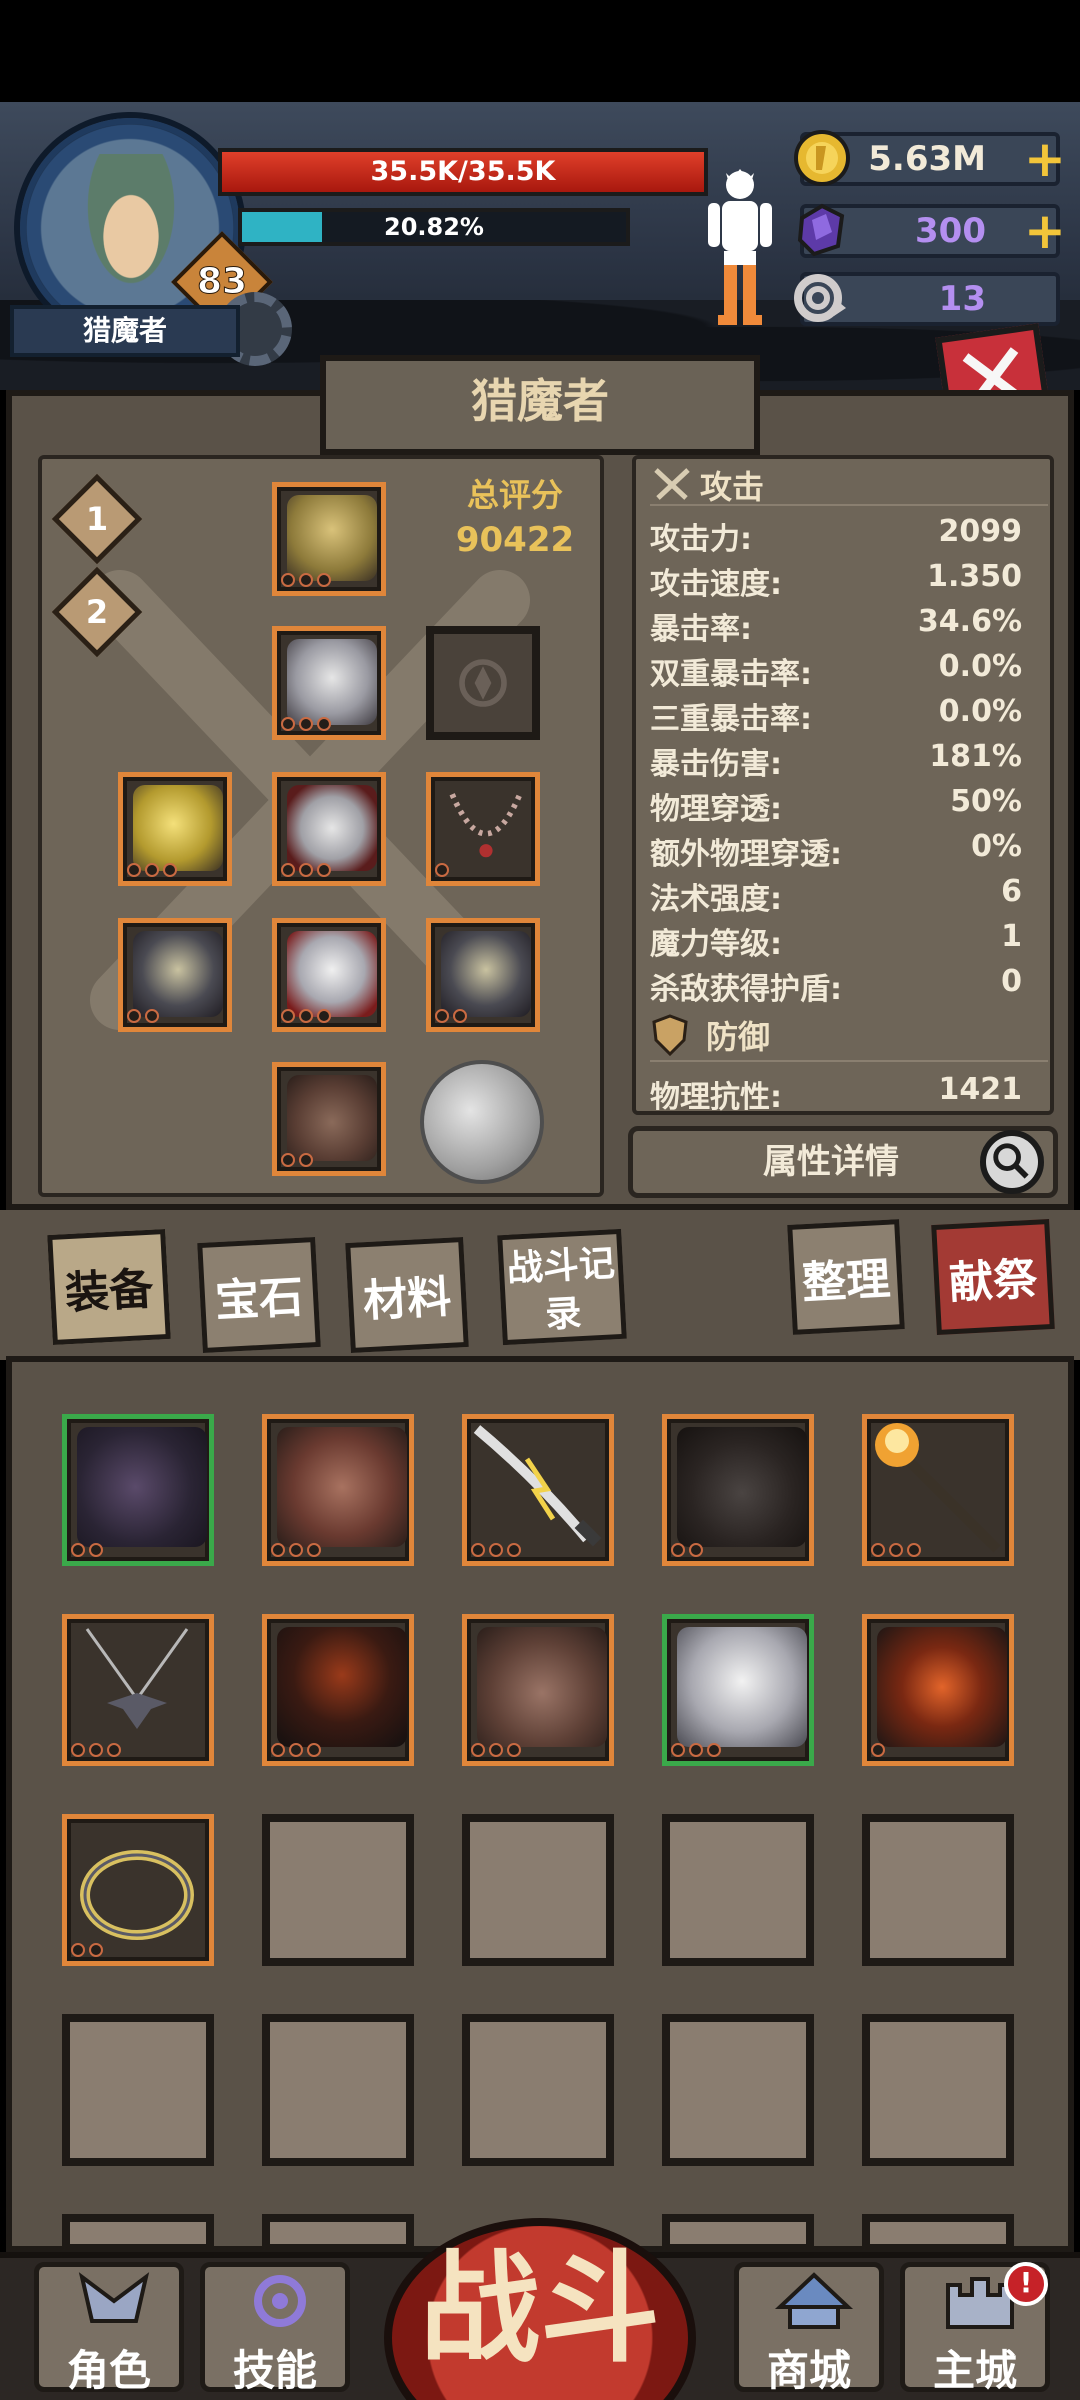  What do you see at coordinates (814, 2300) in the screenshot?
I see `shop-tent-icon` at bounding box center [814, 2300].